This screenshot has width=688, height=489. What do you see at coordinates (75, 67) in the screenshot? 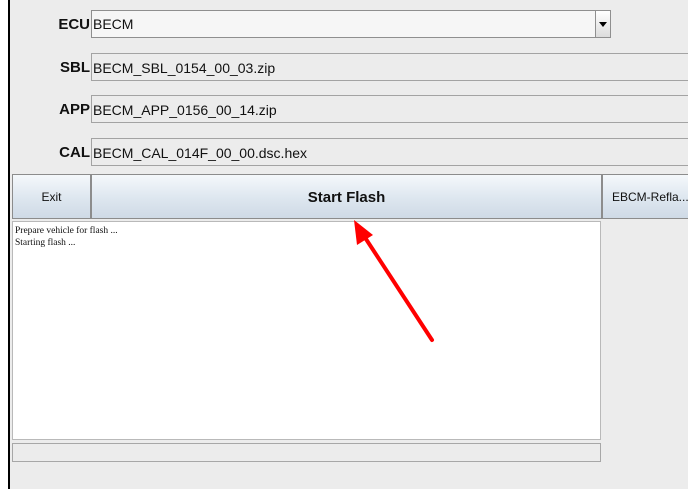
I see `sbl-label: SBL` at bounding box center [75, 67].